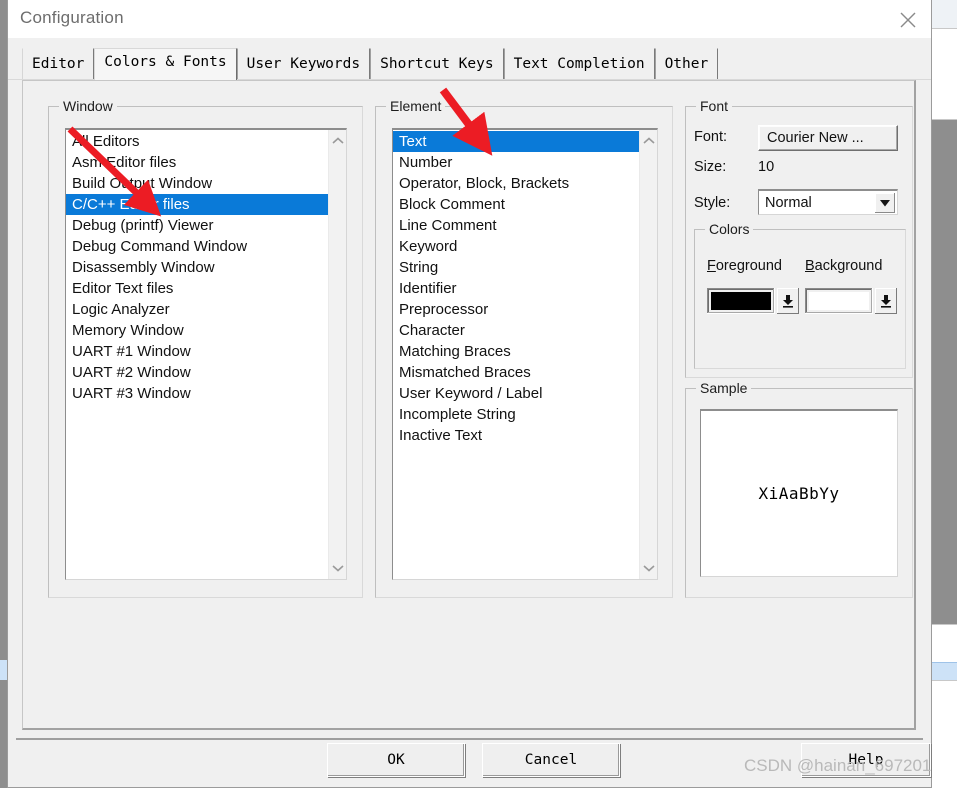 Image resolution: width=957 pixels, height=788 pixels. Describe the element at coordinates (729, 229) in the screenshot. I see `colors-group-title: Colors` at that location.